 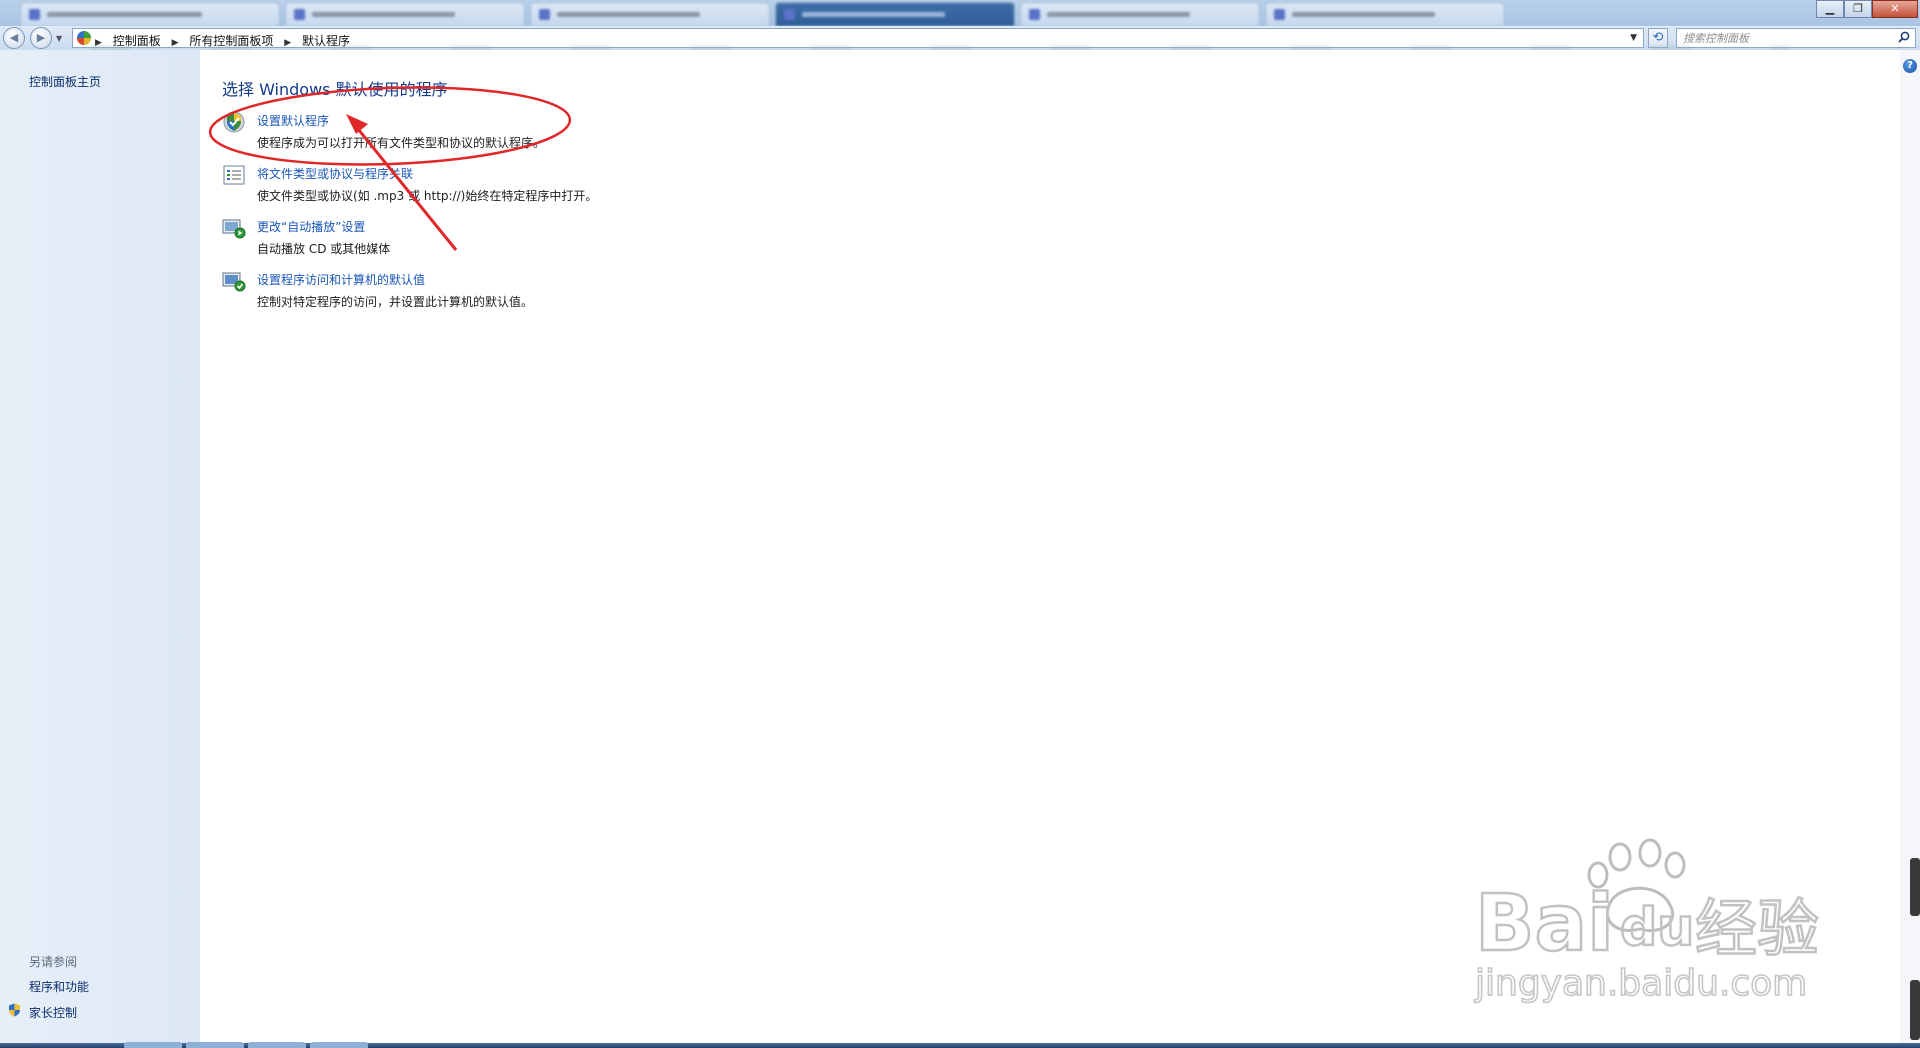 I want to click on watermark-brand-jingyan: 经验, so click(x=1757, y=928).